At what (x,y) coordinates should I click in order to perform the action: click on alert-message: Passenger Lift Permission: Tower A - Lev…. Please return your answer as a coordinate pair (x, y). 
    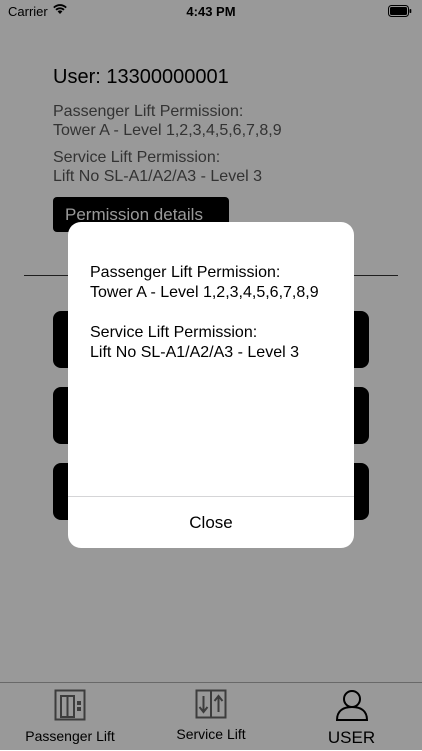
    Looking at the image, I should click on (204, 312).